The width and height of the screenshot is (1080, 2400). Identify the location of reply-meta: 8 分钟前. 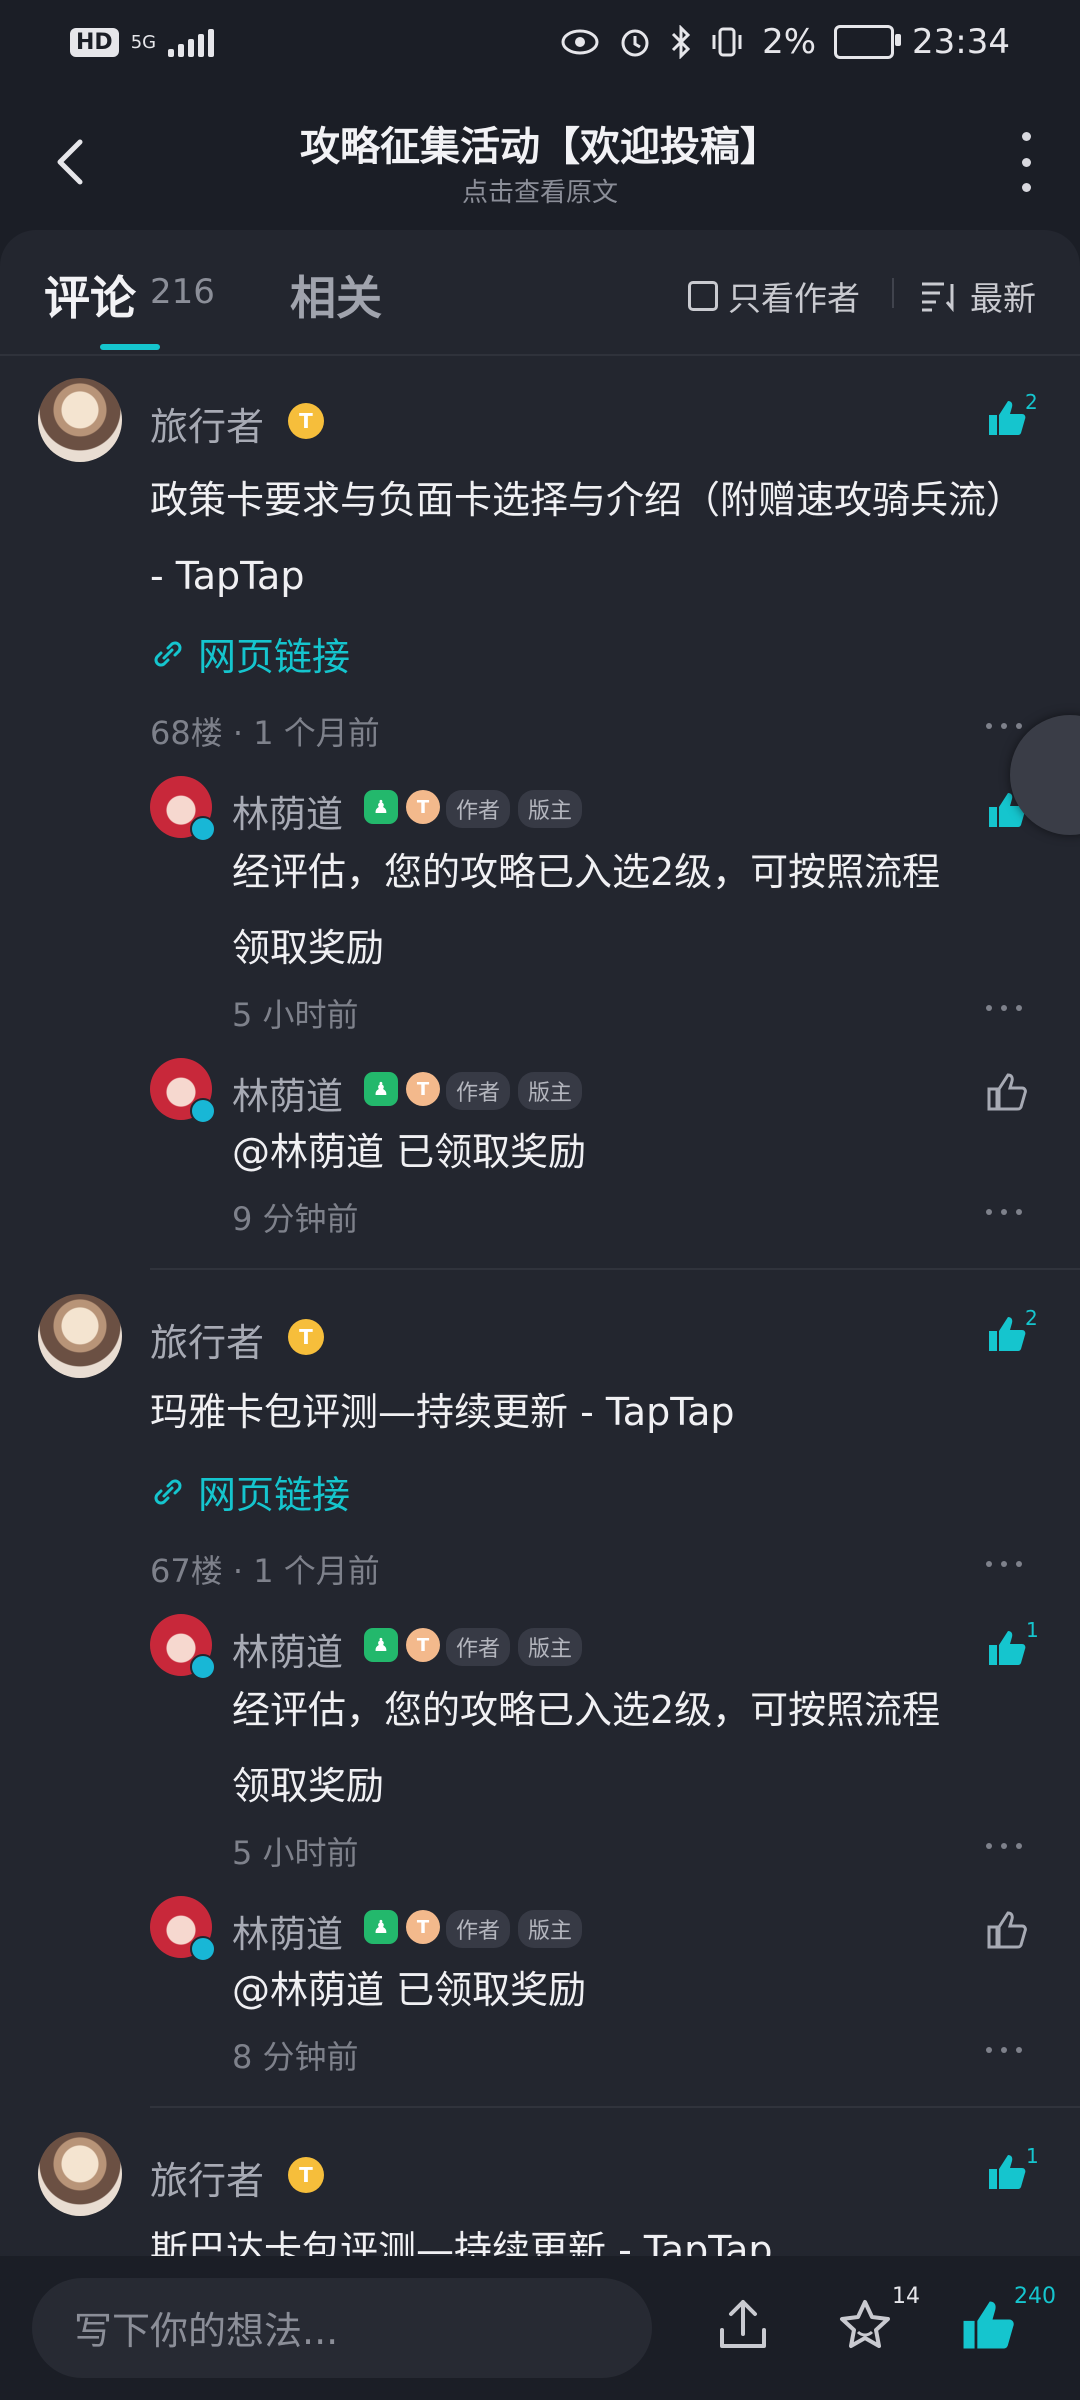
(295, 2057).